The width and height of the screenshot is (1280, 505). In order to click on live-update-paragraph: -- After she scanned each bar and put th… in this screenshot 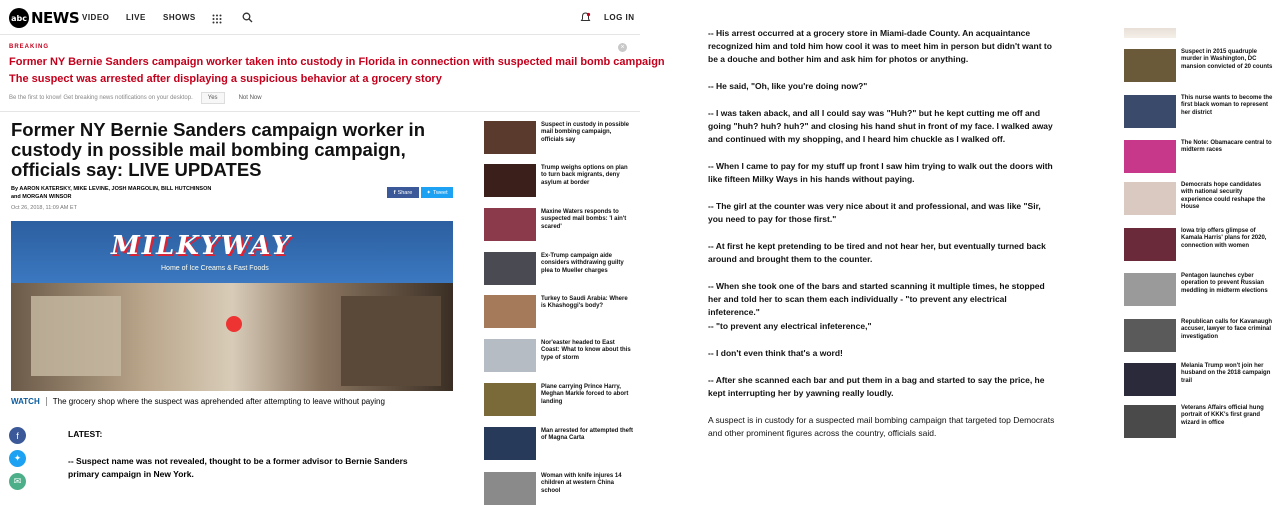, I will do `click(876, 386)`.